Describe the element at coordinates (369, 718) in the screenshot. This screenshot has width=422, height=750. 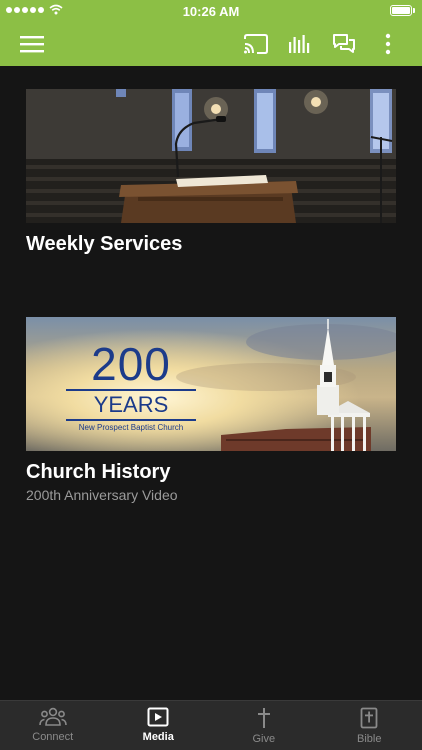
I see `bible-icon` at that location.